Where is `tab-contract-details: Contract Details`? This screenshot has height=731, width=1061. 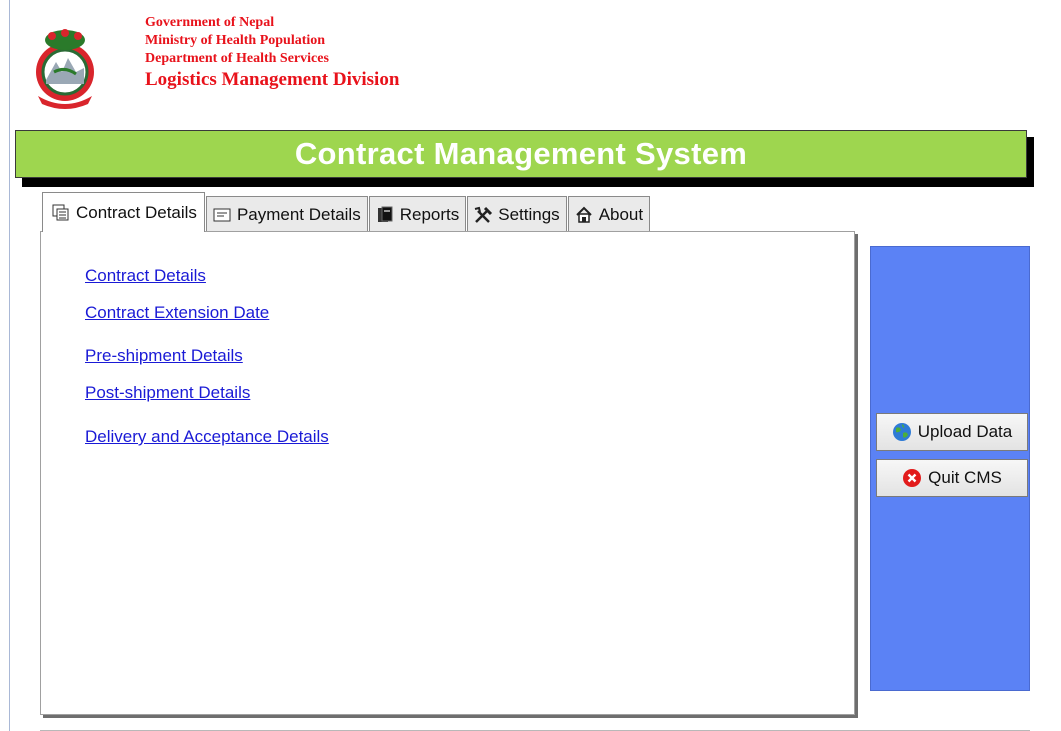
tab-contract-details: Contract Details is located at coordinates (123, 212).